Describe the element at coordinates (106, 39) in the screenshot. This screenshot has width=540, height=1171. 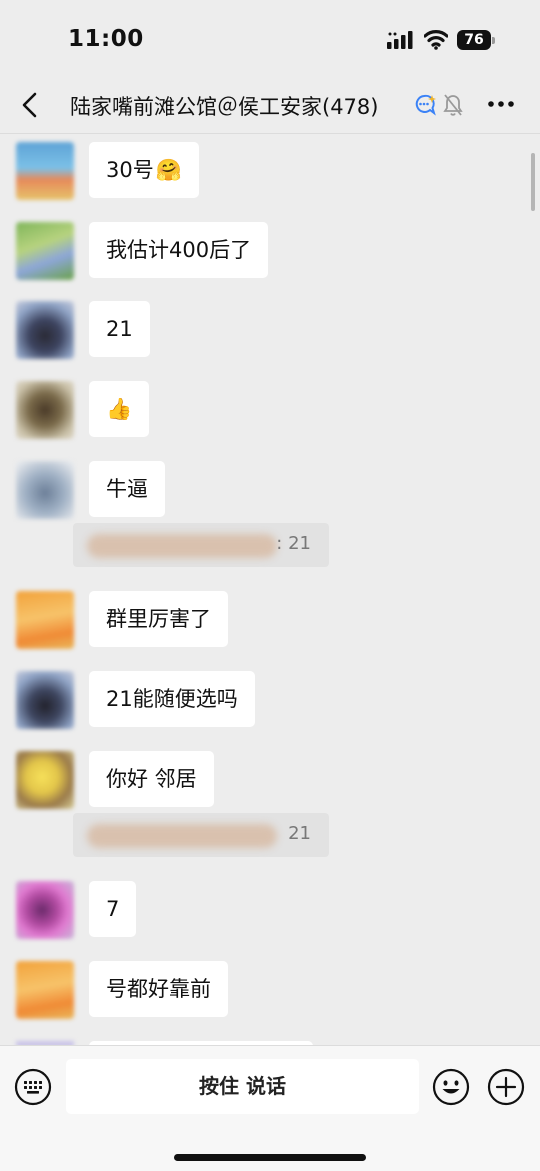
I see `status-time: 11:00` at that location.